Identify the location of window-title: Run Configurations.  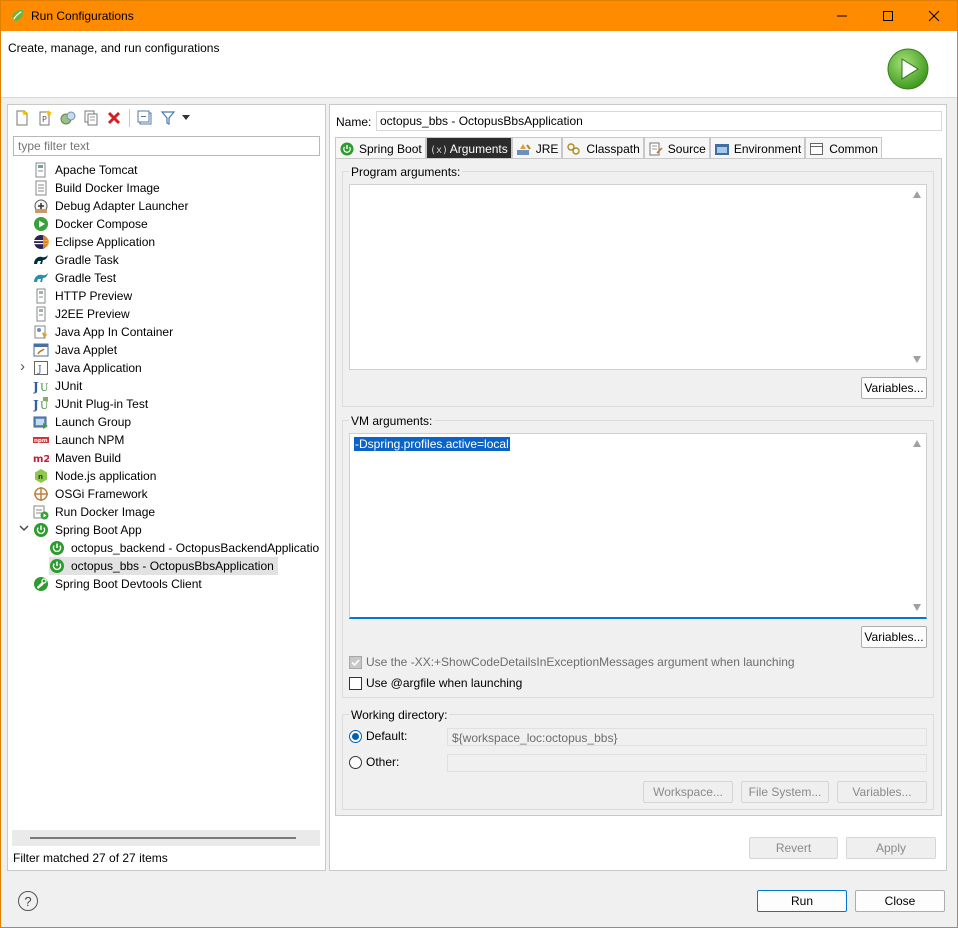
(82, 16).